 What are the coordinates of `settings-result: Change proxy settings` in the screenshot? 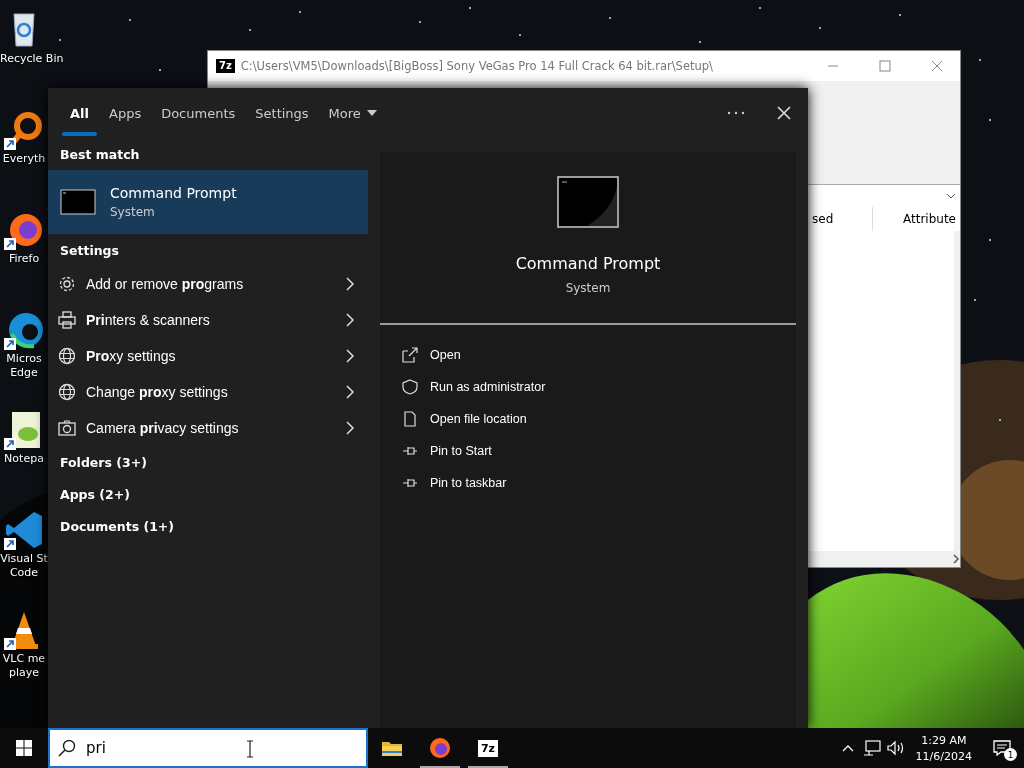 It's located at (208, 392).